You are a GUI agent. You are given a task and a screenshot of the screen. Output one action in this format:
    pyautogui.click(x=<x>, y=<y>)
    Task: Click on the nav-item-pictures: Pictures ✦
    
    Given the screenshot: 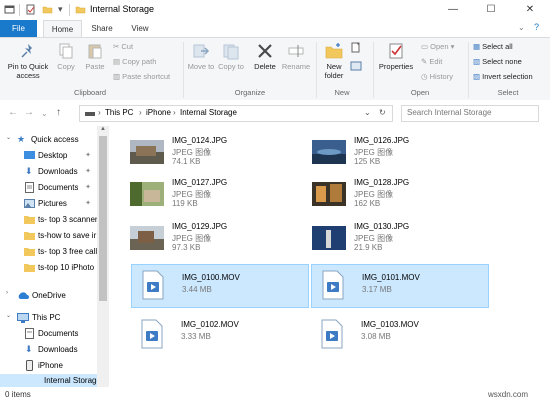 What is the action you would take?
    pyautogui.click(x=48, y=204)
    